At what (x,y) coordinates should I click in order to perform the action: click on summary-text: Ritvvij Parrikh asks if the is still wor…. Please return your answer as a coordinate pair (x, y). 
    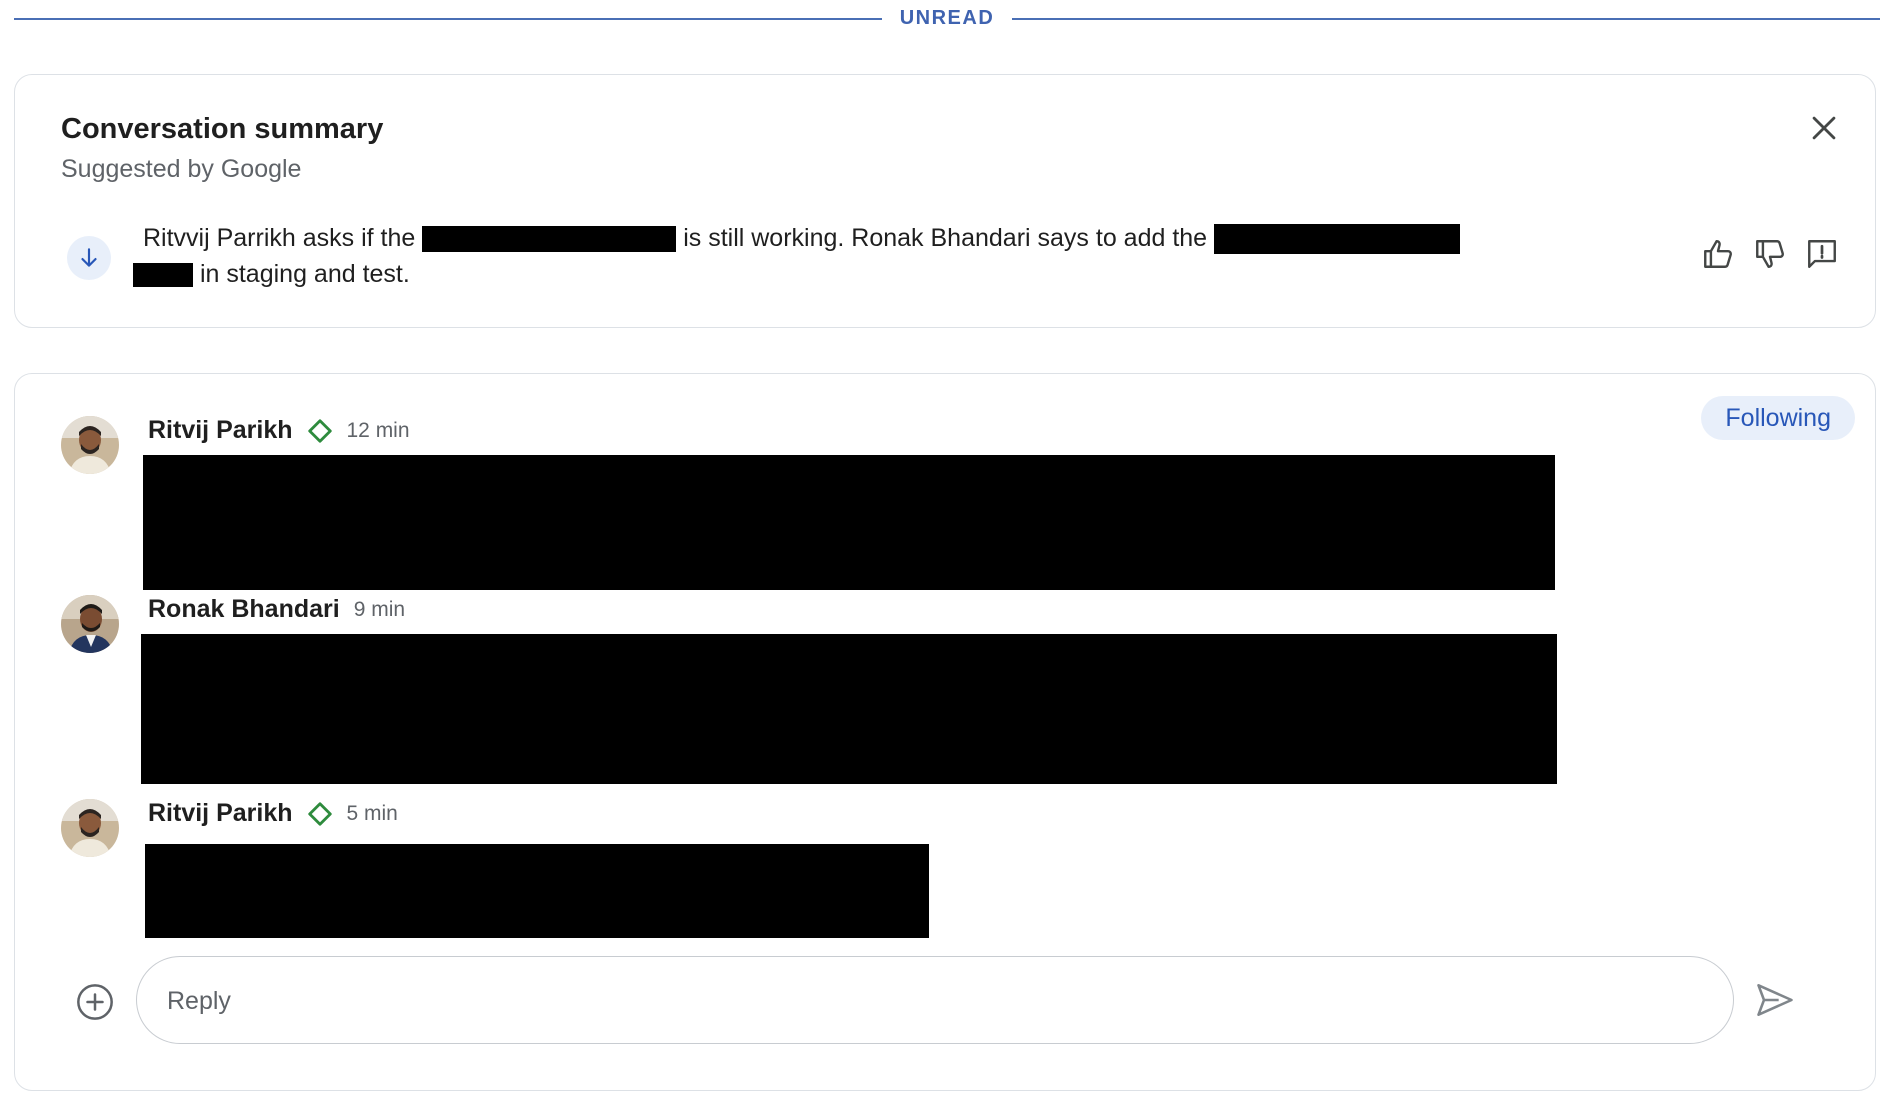
    Looking at the image, I should click on (890, 256).